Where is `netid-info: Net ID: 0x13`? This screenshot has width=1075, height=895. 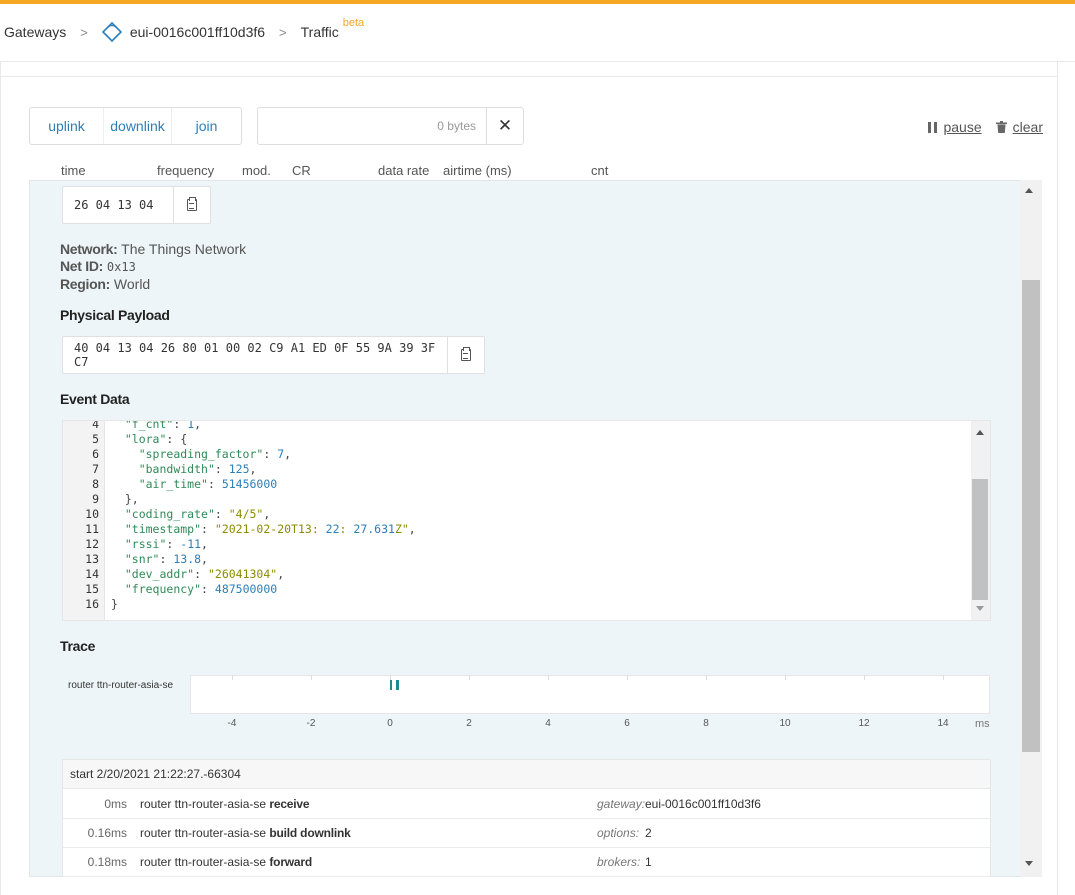 netid-info: Net ID: 0x13 is located at coordinates (98, 266).